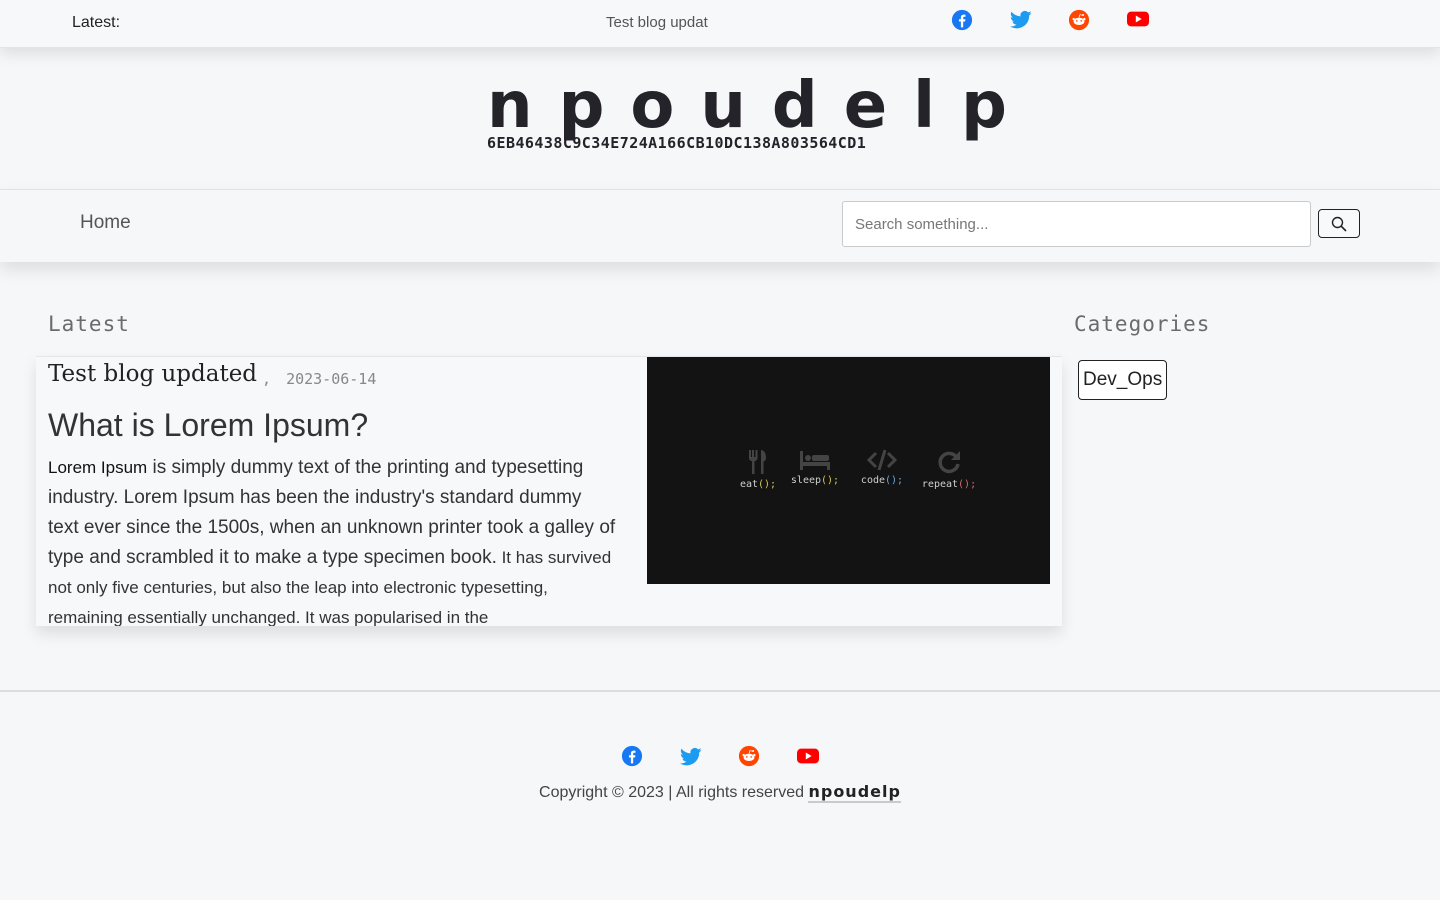  I want to click on top-ticker-bar: Latest: Test blog updated, so click(720, 24).